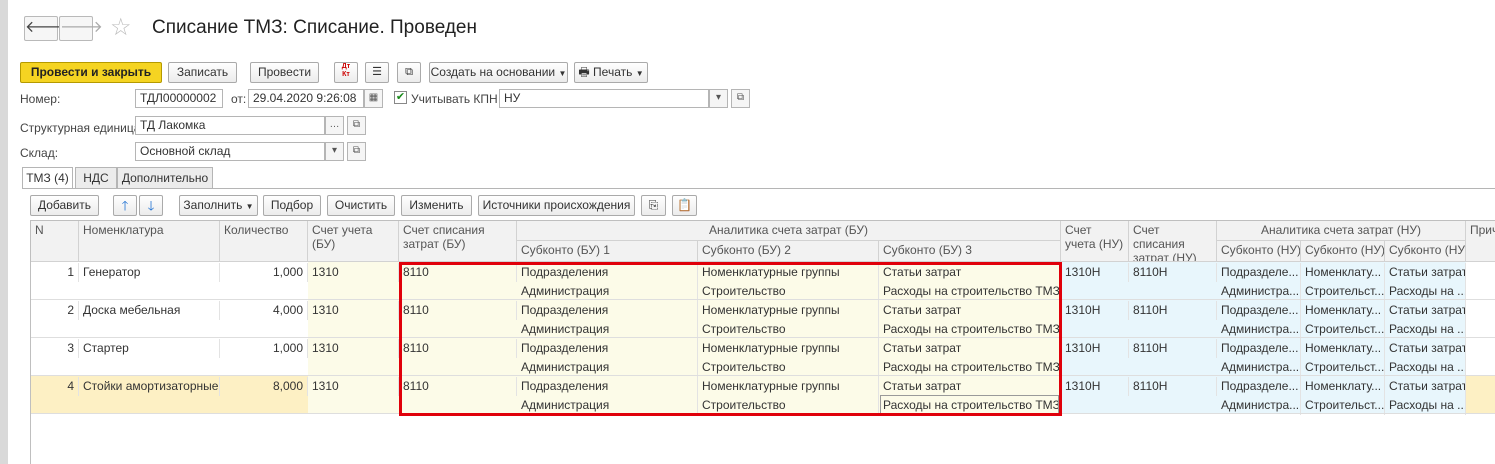  What do you see at coordinates (1341, 231) in the screenshot?
I see `col-analytics-nu: Аналитика счета затрат (НУ)` at bounding box center [1341, 231].